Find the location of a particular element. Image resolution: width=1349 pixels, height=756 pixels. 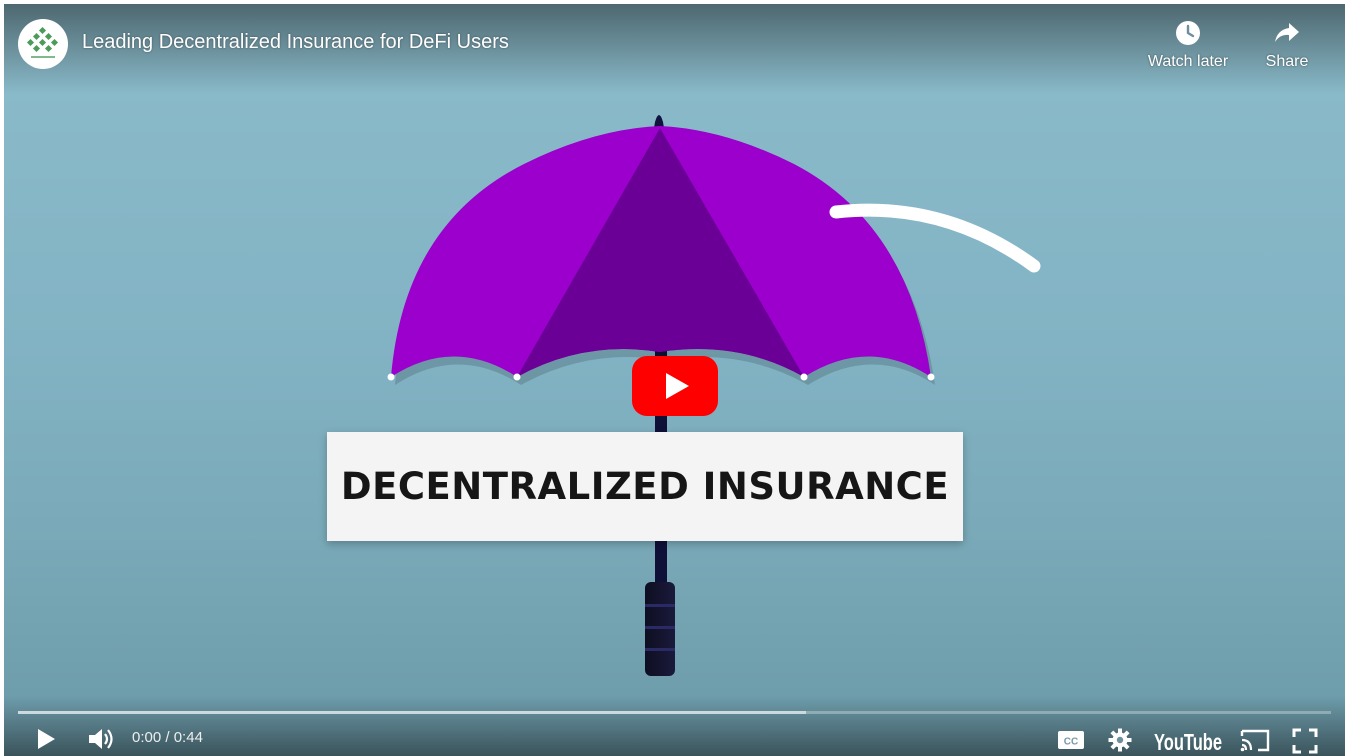

youtube-logo: YouTube is located at coordinates (1189, 741).